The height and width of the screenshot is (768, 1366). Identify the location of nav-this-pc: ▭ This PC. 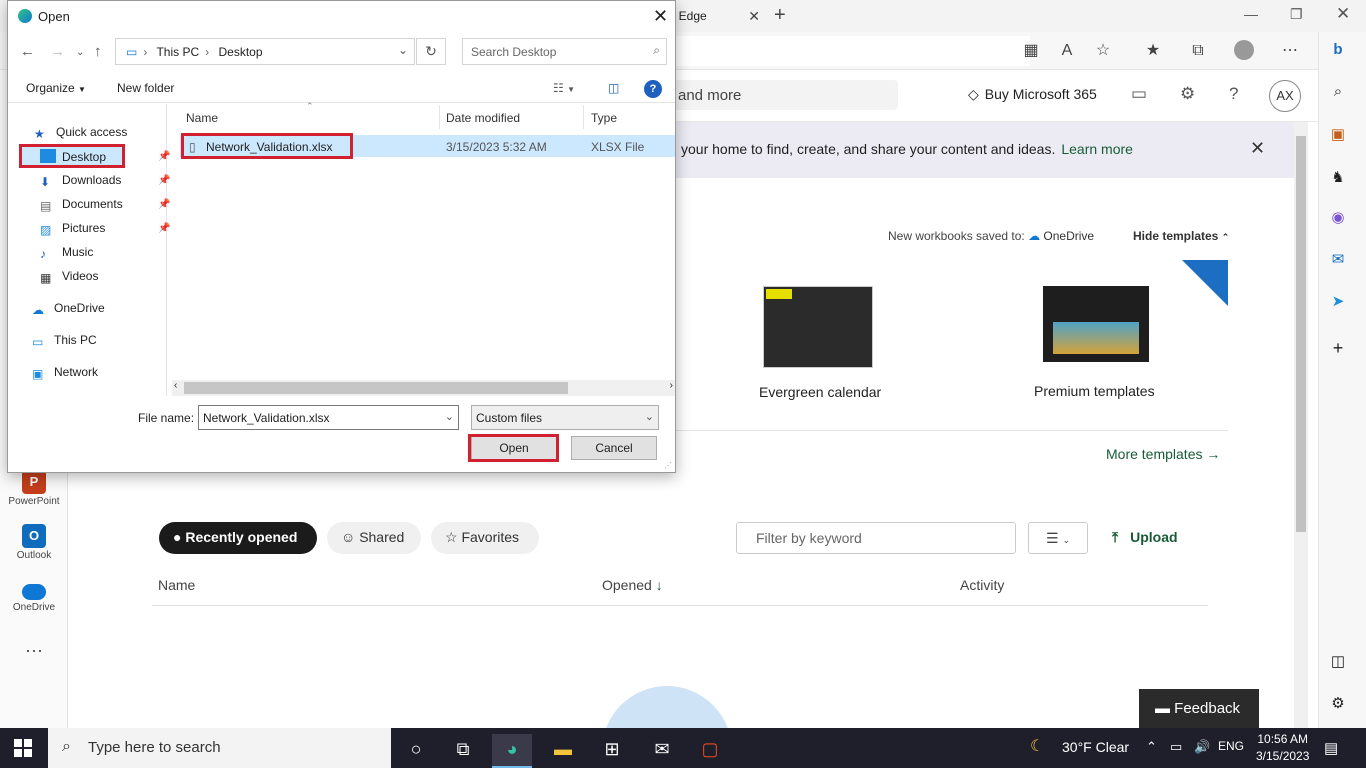
(64, 341).